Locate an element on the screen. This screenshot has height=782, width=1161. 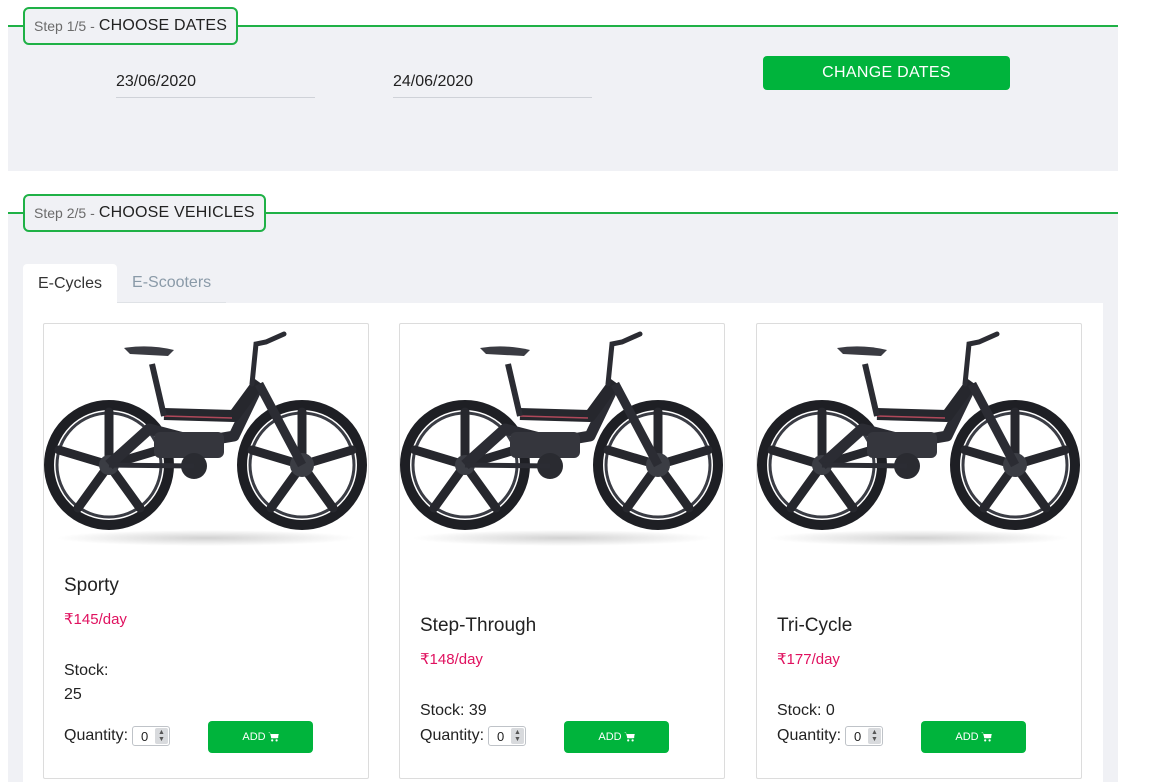
step-number: Step 1/5 is located at coordinates (60, 26).